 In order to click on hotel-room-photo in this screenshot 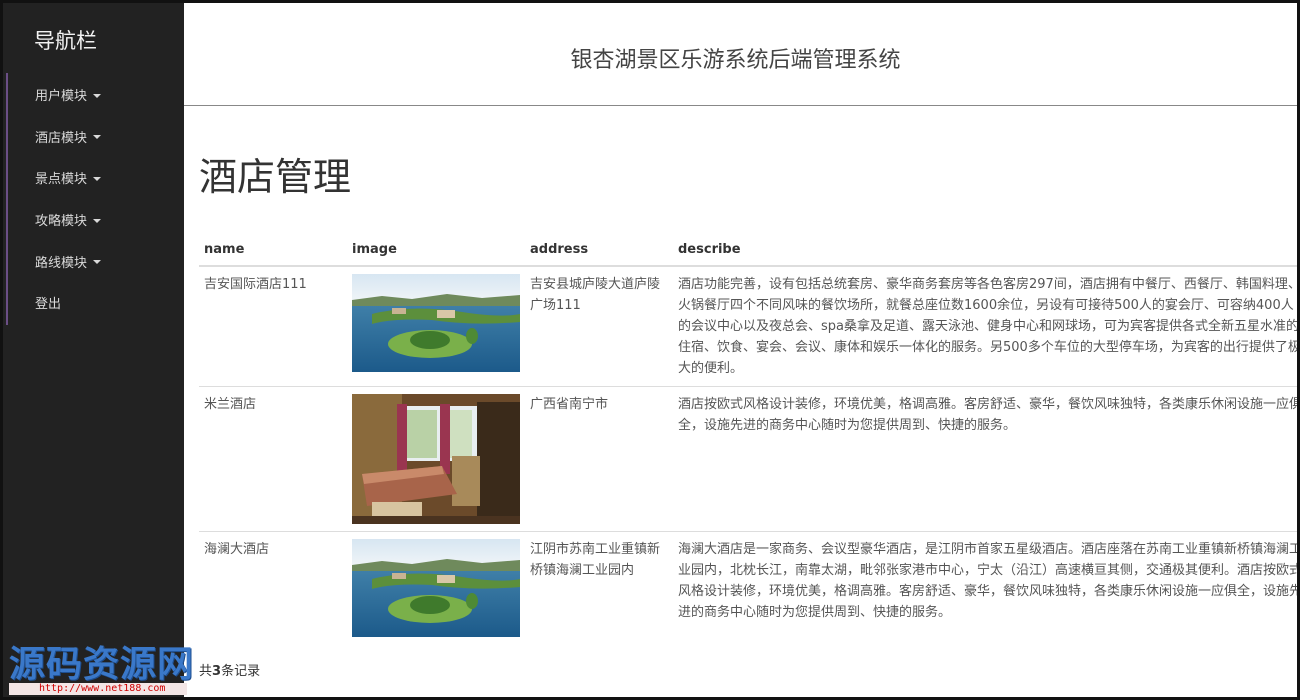, I will do `click(436, 459)`.